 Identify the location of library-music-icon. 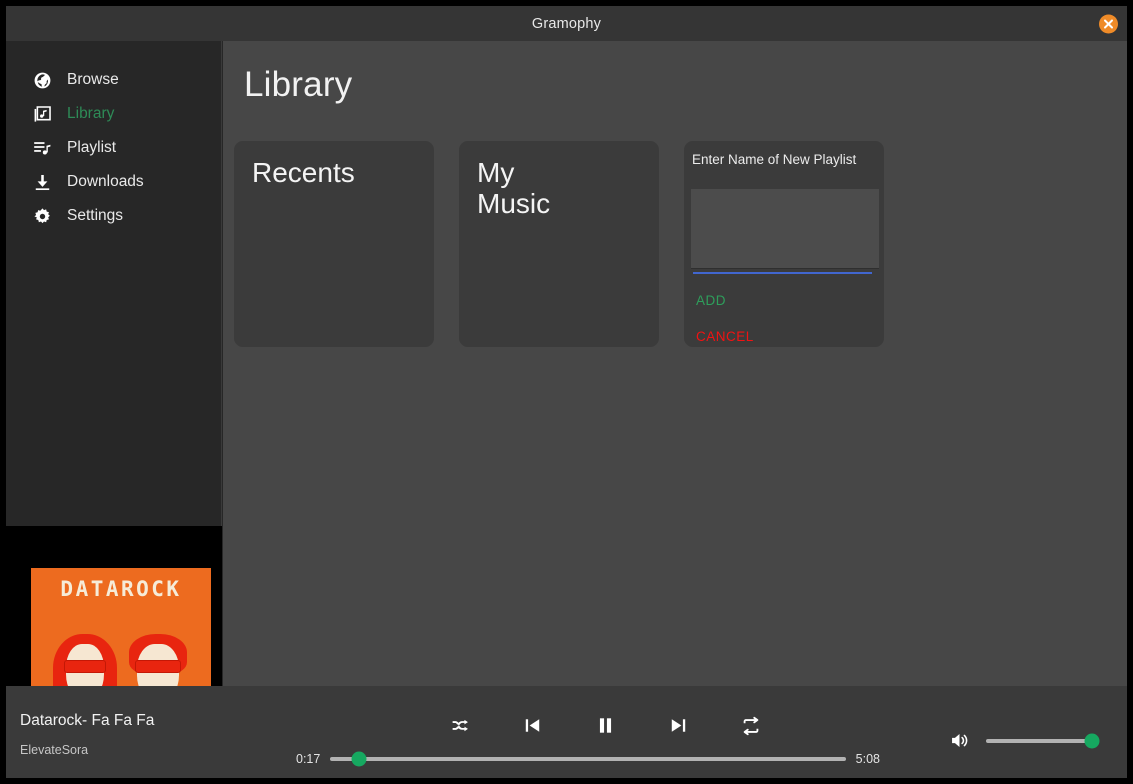
(42, 114).